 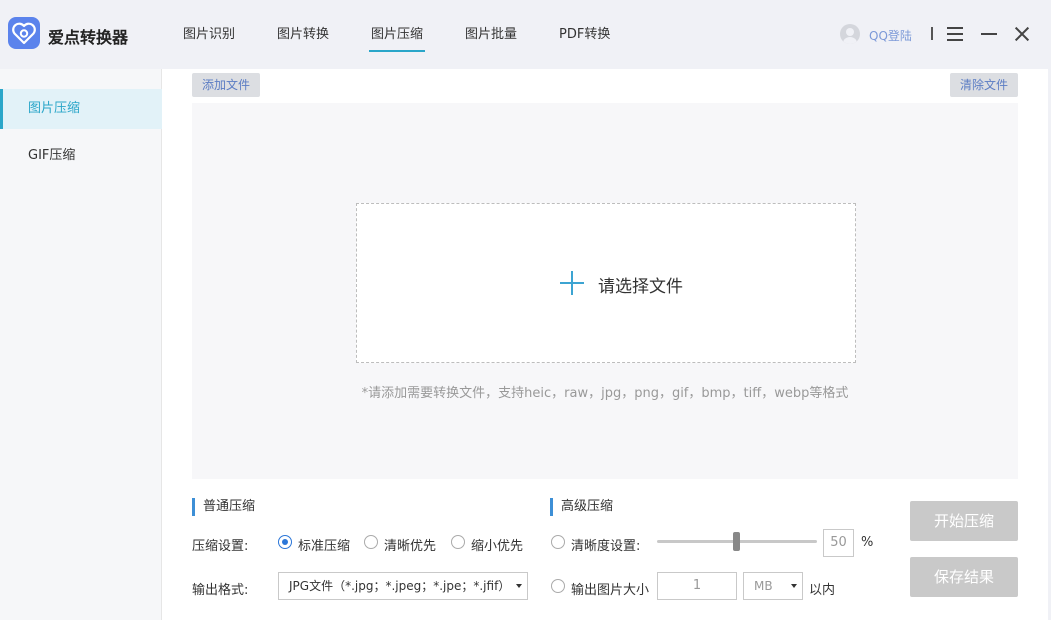 What do you see at coordinates (371, 542) in the screenshot?
I see `radio-clarity-first` at bounding box center [371, 542].